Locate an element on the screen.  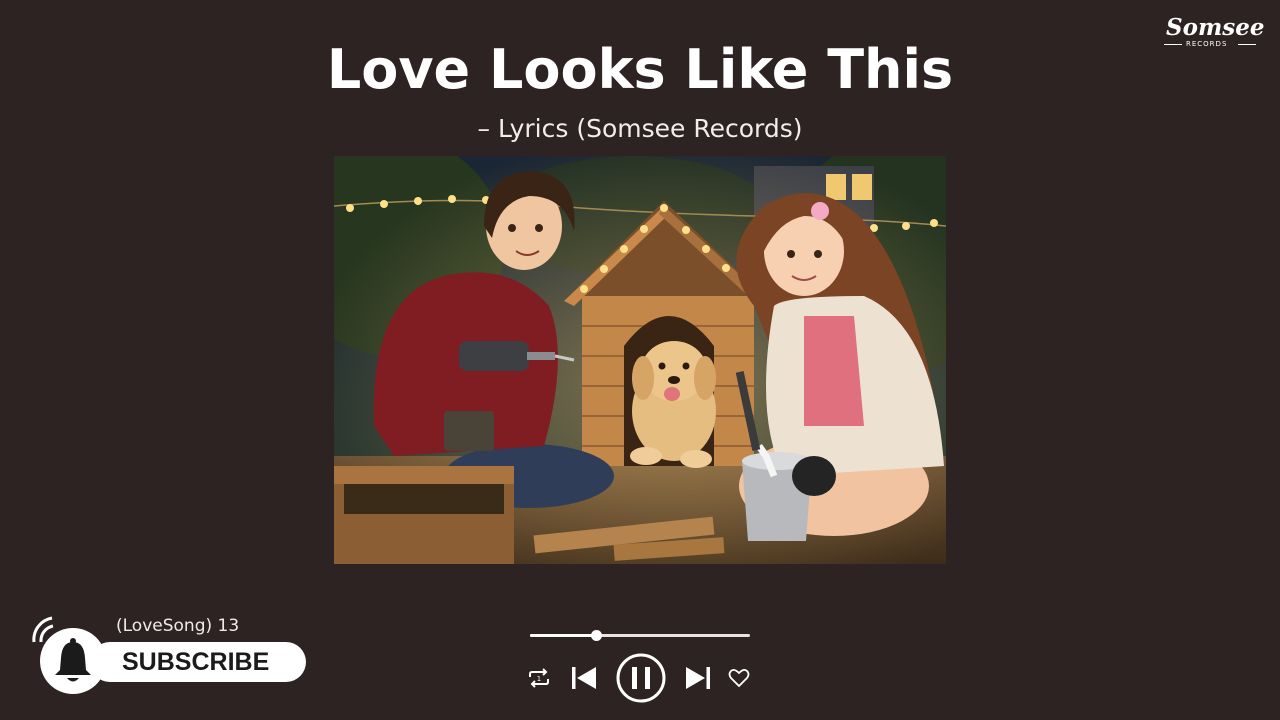
subscribe-button: SUBSCRIBE is located at coordinates (198, 662).